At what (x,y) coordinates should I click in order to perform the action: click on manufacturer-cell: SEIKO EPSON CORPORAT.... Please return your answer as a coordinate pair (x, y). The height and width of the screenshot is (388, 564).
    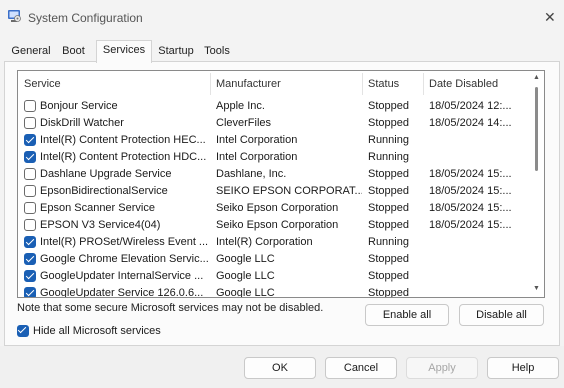
    Looking at the image, I should click on (289, 191).